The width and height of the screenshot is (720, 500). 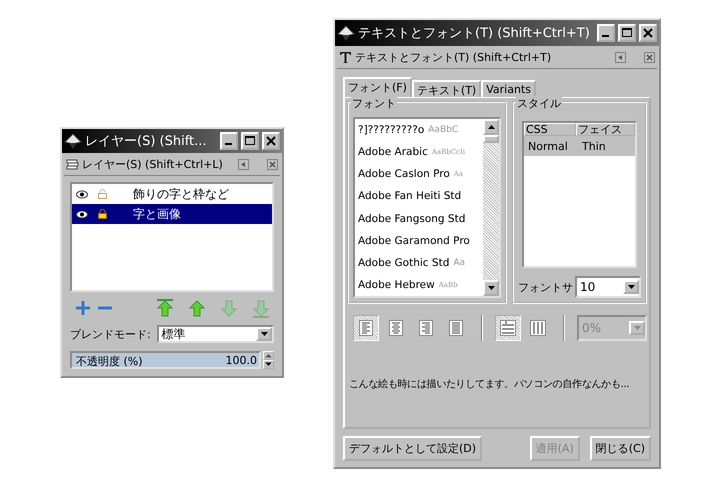 I want to click on opacity-label: 不透明度 (%), so click(x=109, y=361).